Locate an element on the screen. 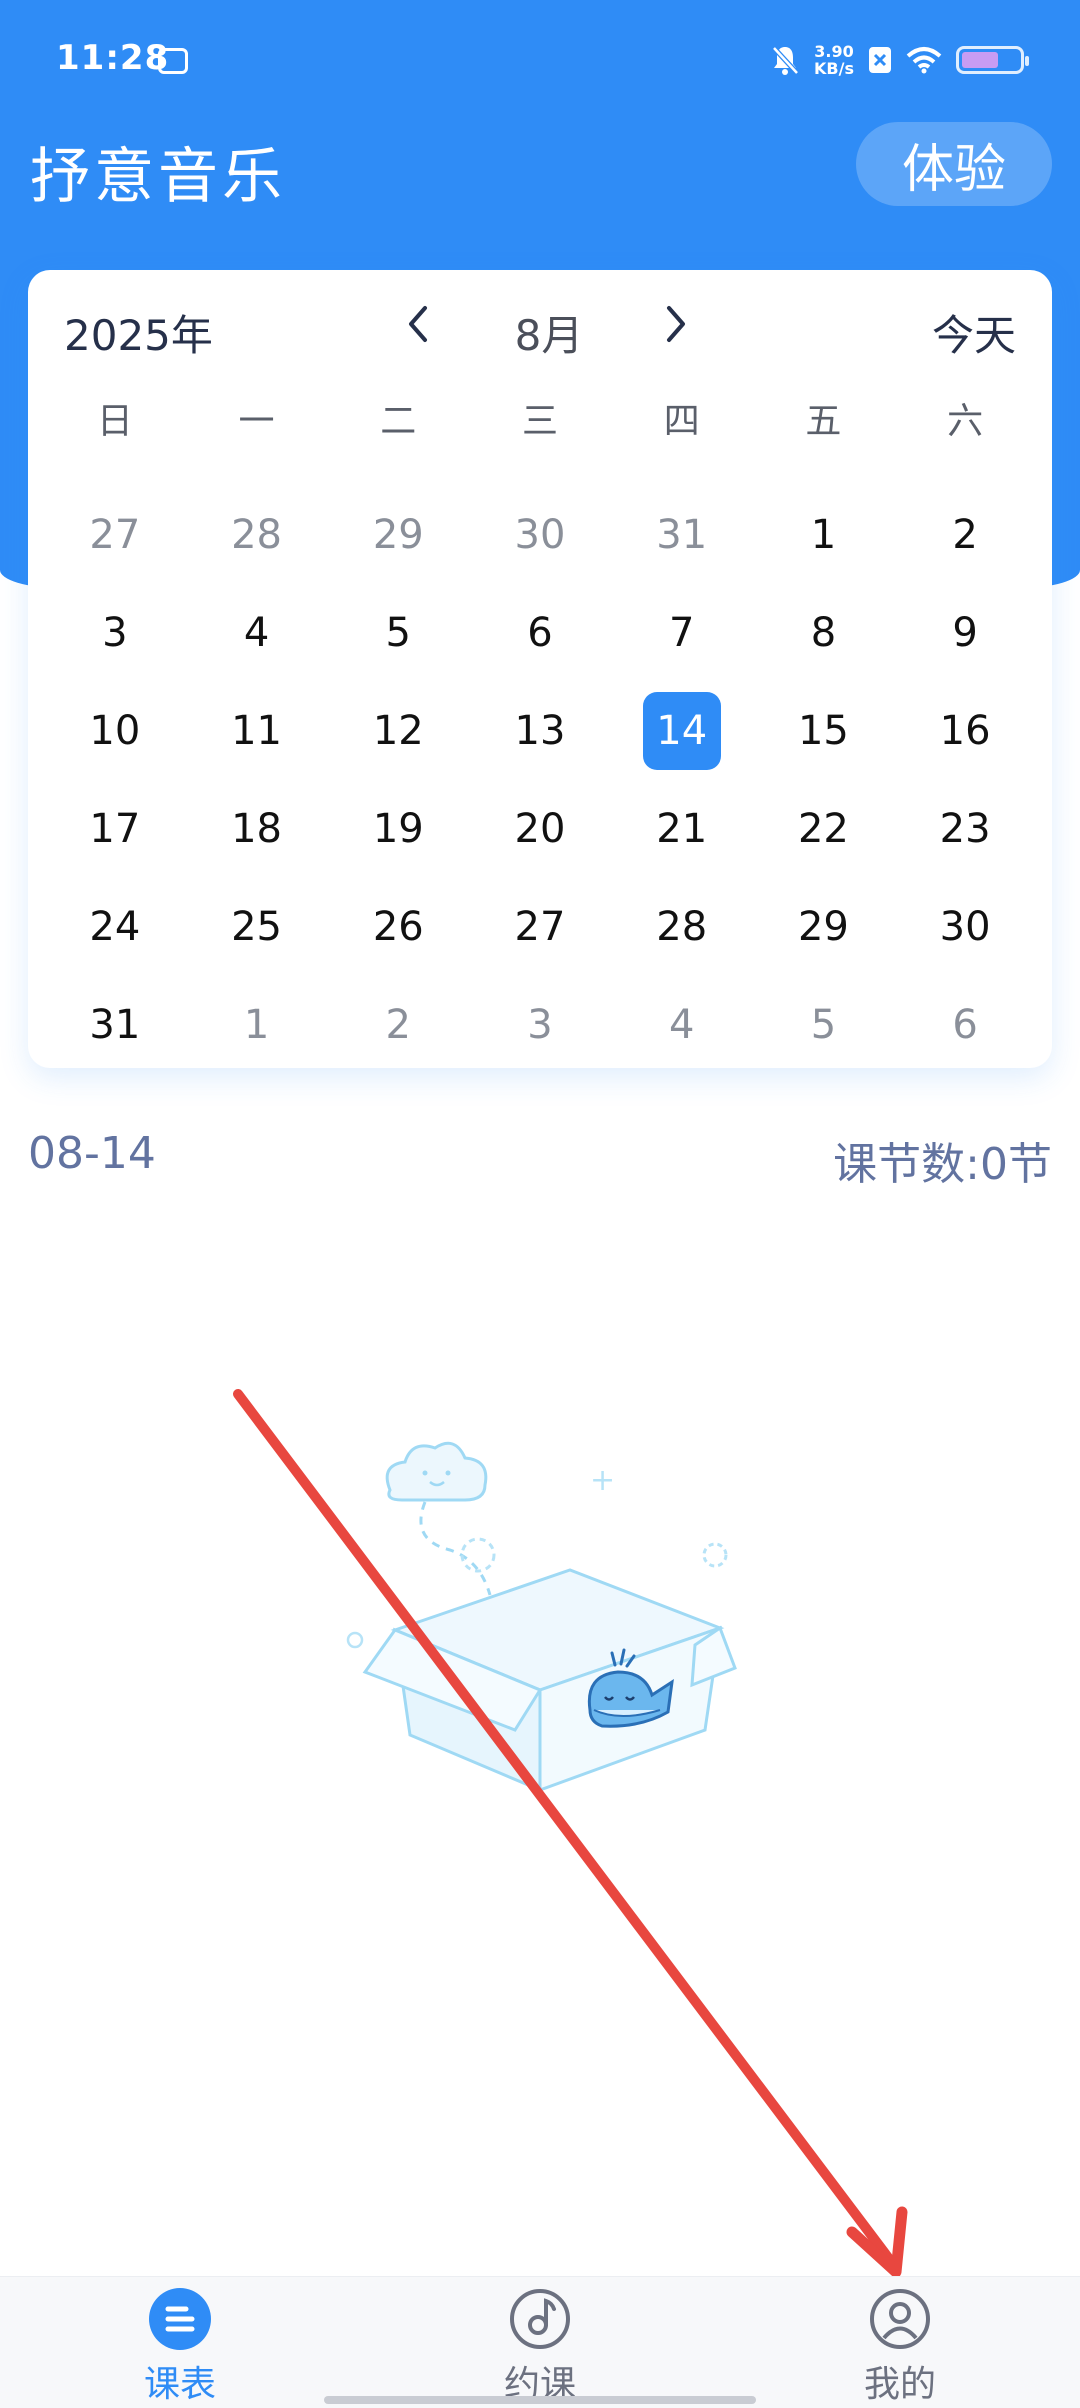  calendar-day-cell: 25 is located at coordinates (257, 927).